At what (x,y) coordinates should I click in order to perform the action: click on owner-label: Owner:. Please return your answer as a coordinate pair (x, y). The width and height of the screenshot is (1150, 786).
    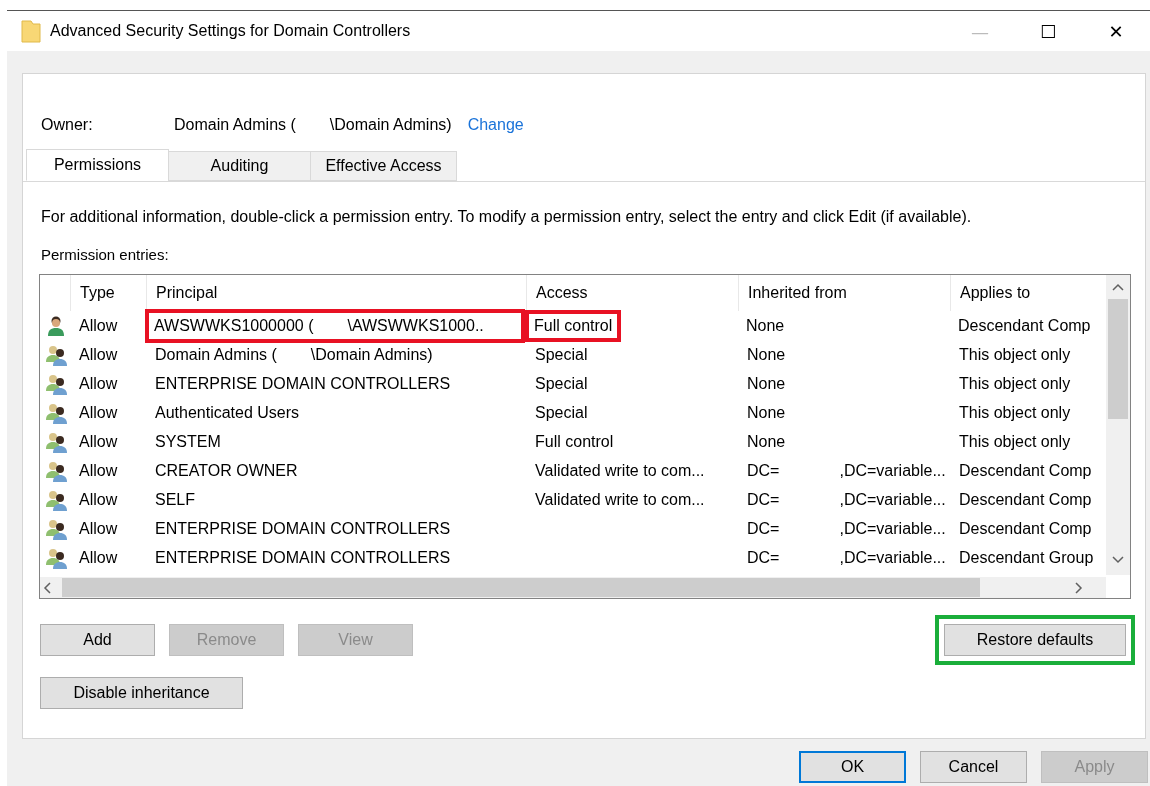
    Looking at the image, I should click on (67, 125).